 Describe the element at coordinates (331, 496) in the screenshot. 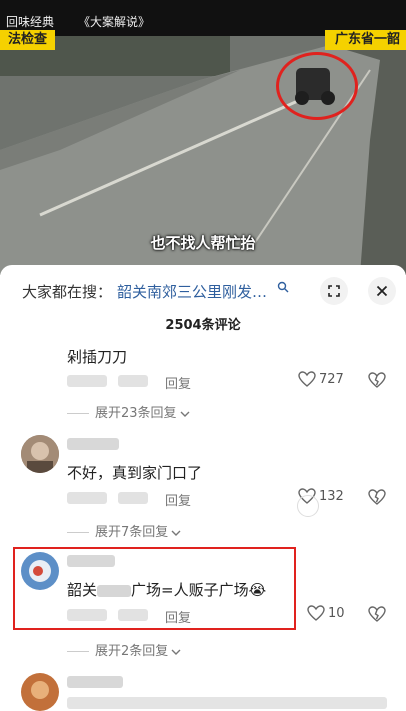

I see `like-count: 132` at that location.